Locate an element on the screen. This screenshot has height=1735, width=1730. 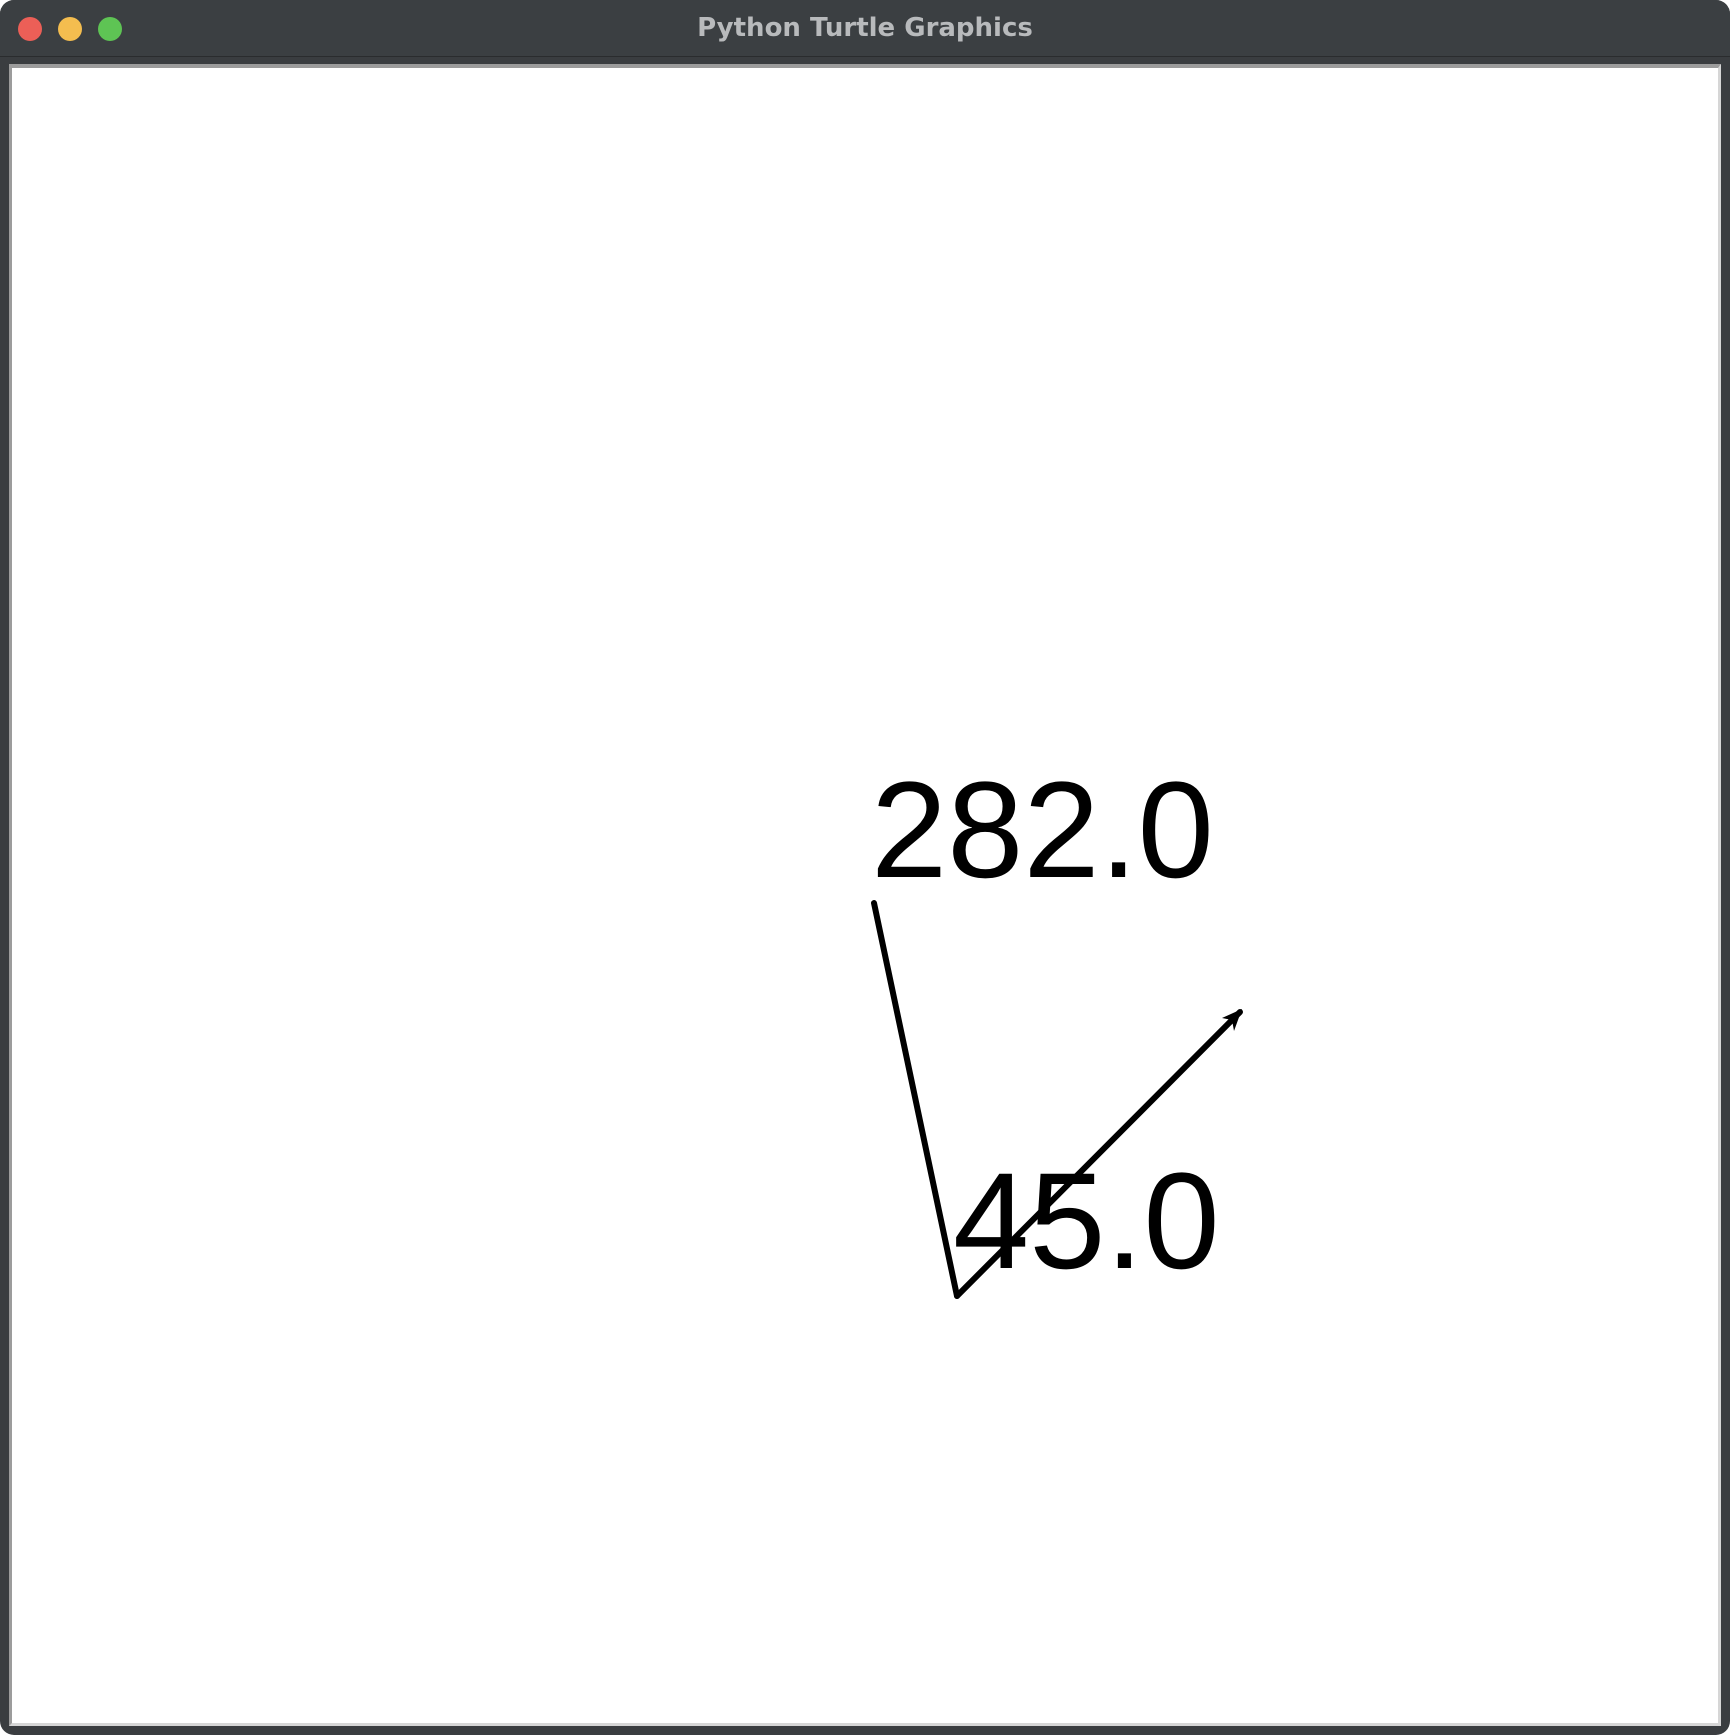
heading-label-2: 45.0 is located at coordinates (1086, 1221).